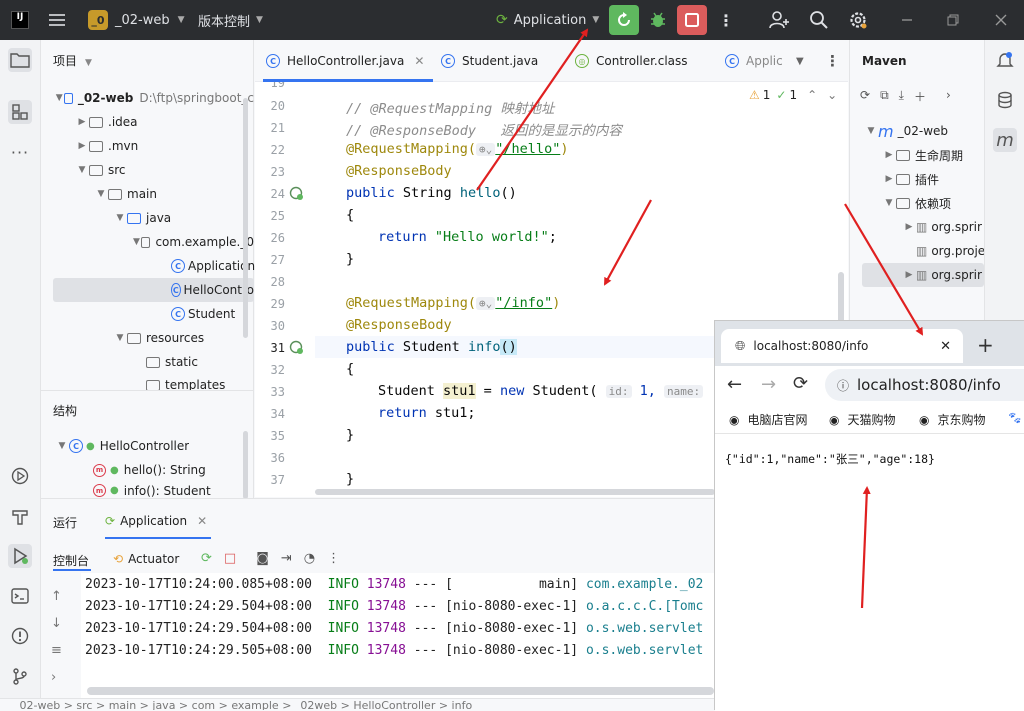  What do you see at coordinates (832, 95) in the screenshot?
I see `chevron-down-icon: ⌄` at bounding box center [832, 95].